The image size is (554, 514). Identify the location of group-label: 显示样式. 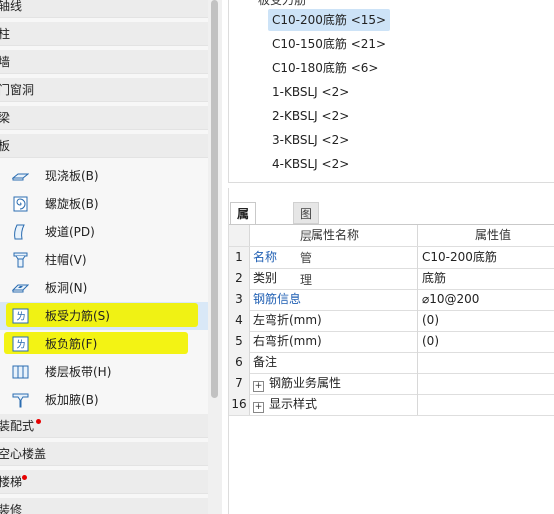
(293, 404).